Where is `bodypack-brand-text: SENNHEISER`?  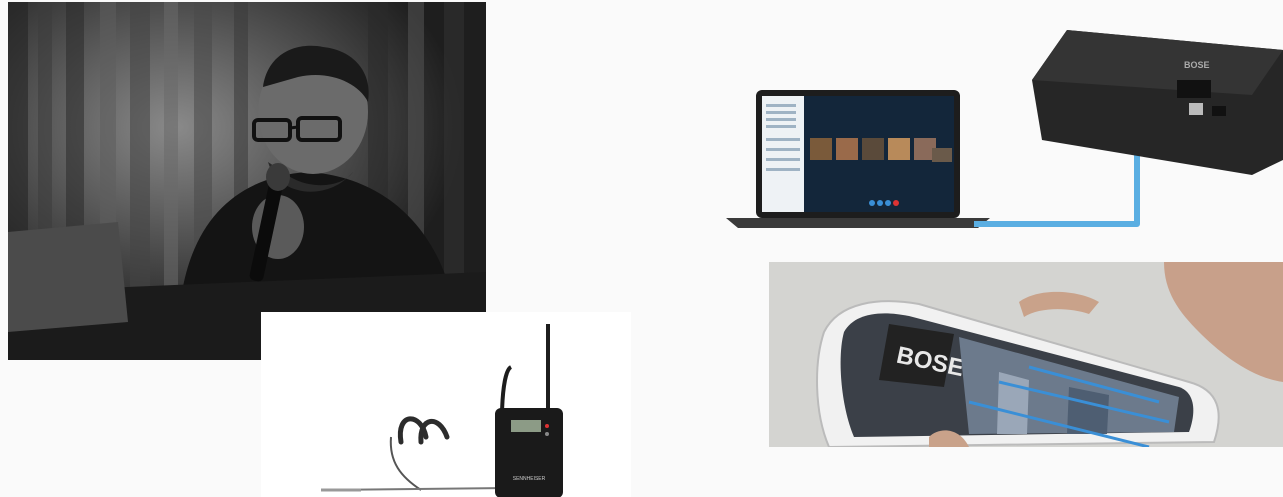 bodypack-brand-text: SENNHEISER is located at coordinates (529, 479).